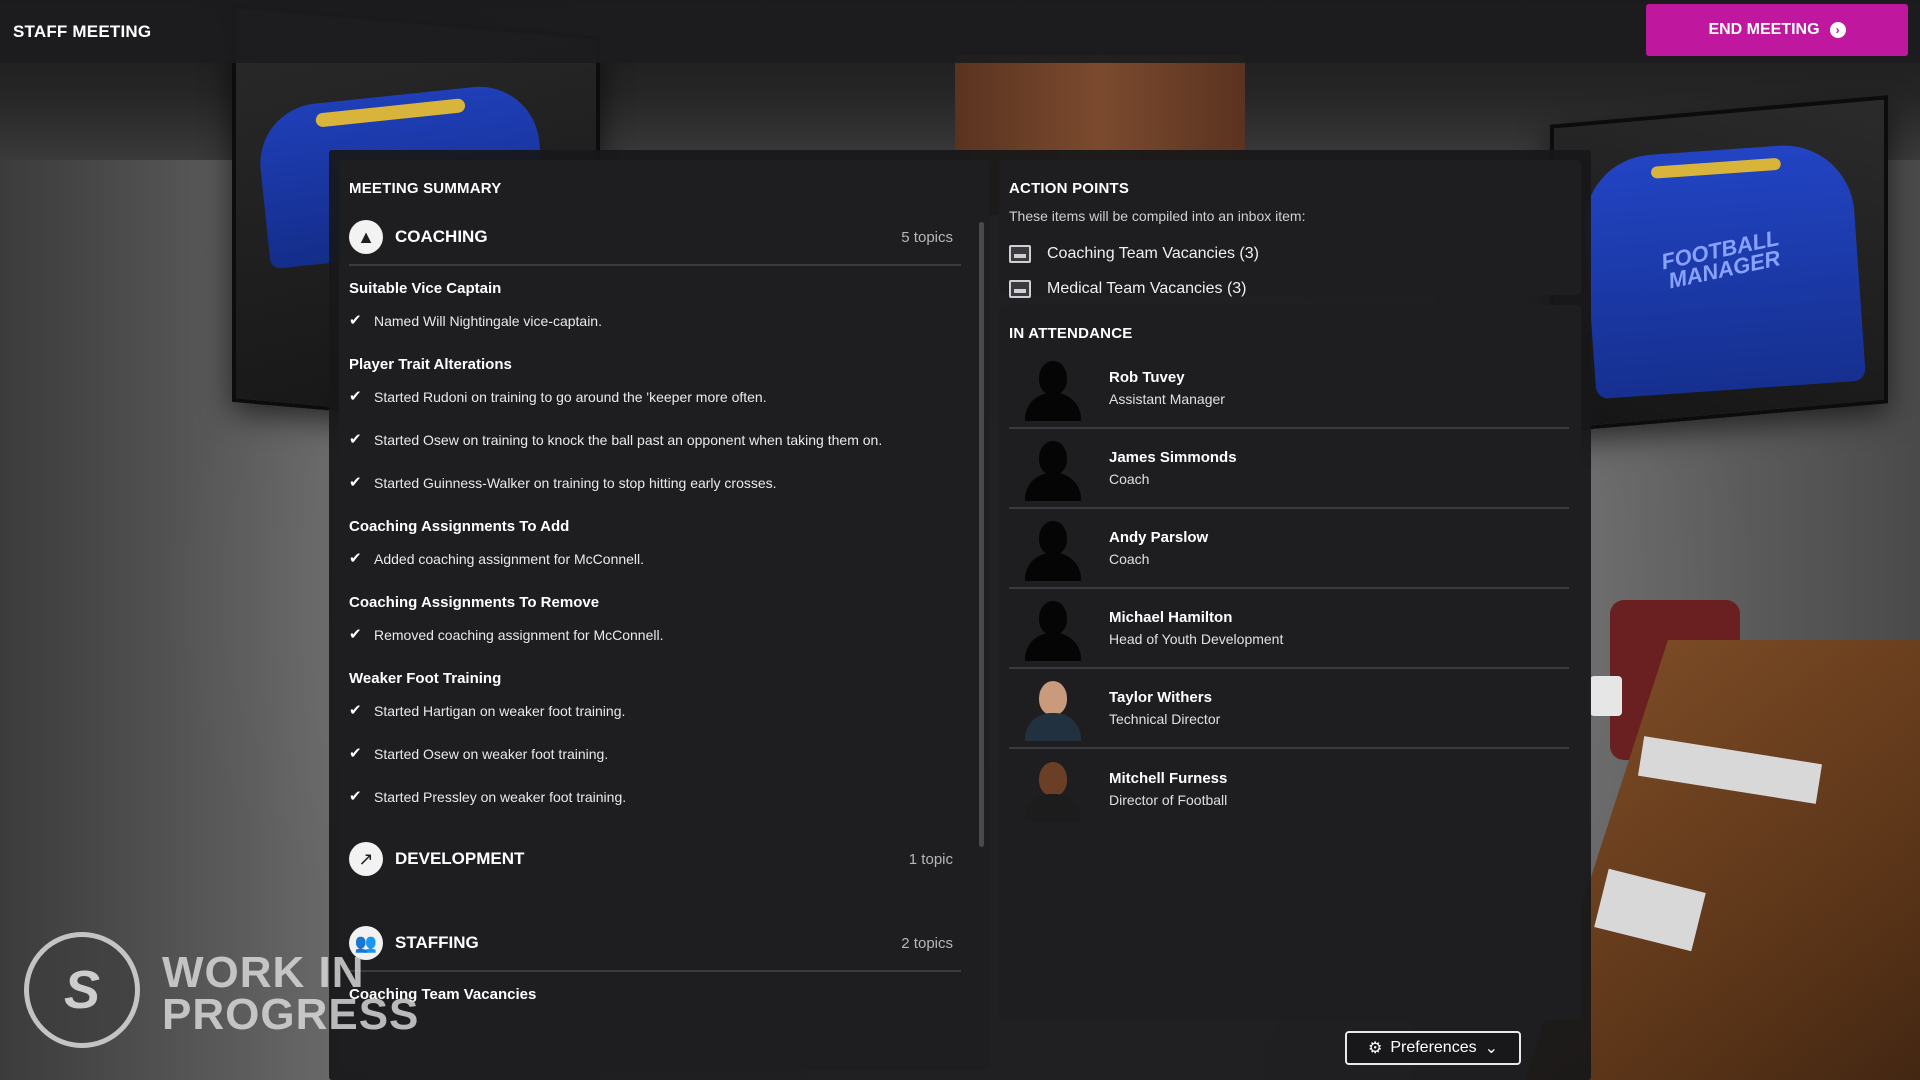 This screenshot has height=1080, width=1920. What do you see at coordinates (460, 858) in the screenshot?
I see `group-name: DEVELOPMENT` at bounding box center [460, 858].